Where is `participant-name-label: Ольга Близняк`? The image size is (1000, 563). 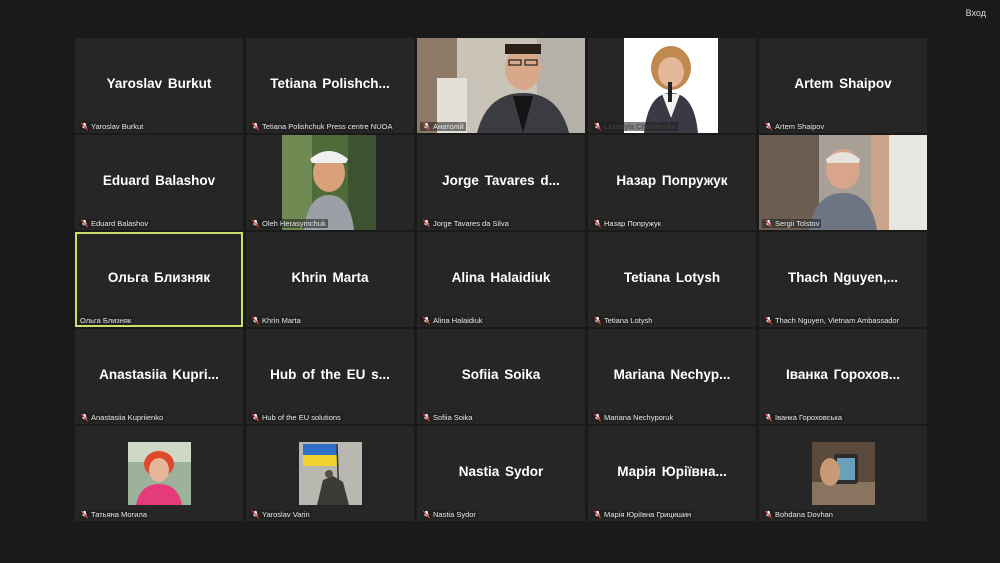
participant-name-label: Ольга Близняк is located at coordinates (106, 320).